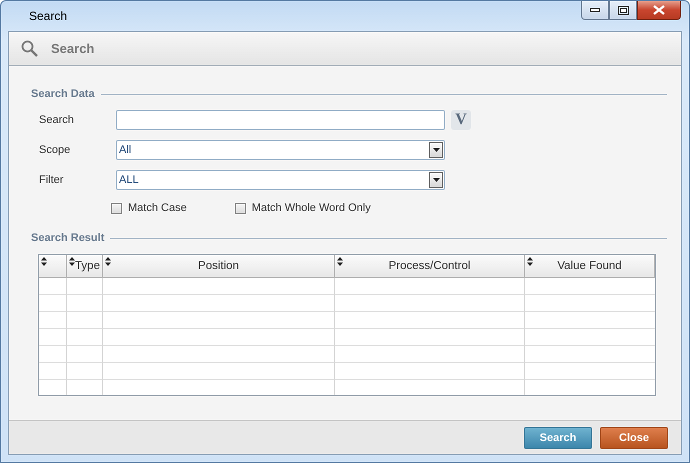 The width and height of the screenshot is (690, 463). What do you see at coordinates (311, 208) in the screenshot?
I see `checkbox-label: Match Whole Word Only` at bounding box center [311, 208].